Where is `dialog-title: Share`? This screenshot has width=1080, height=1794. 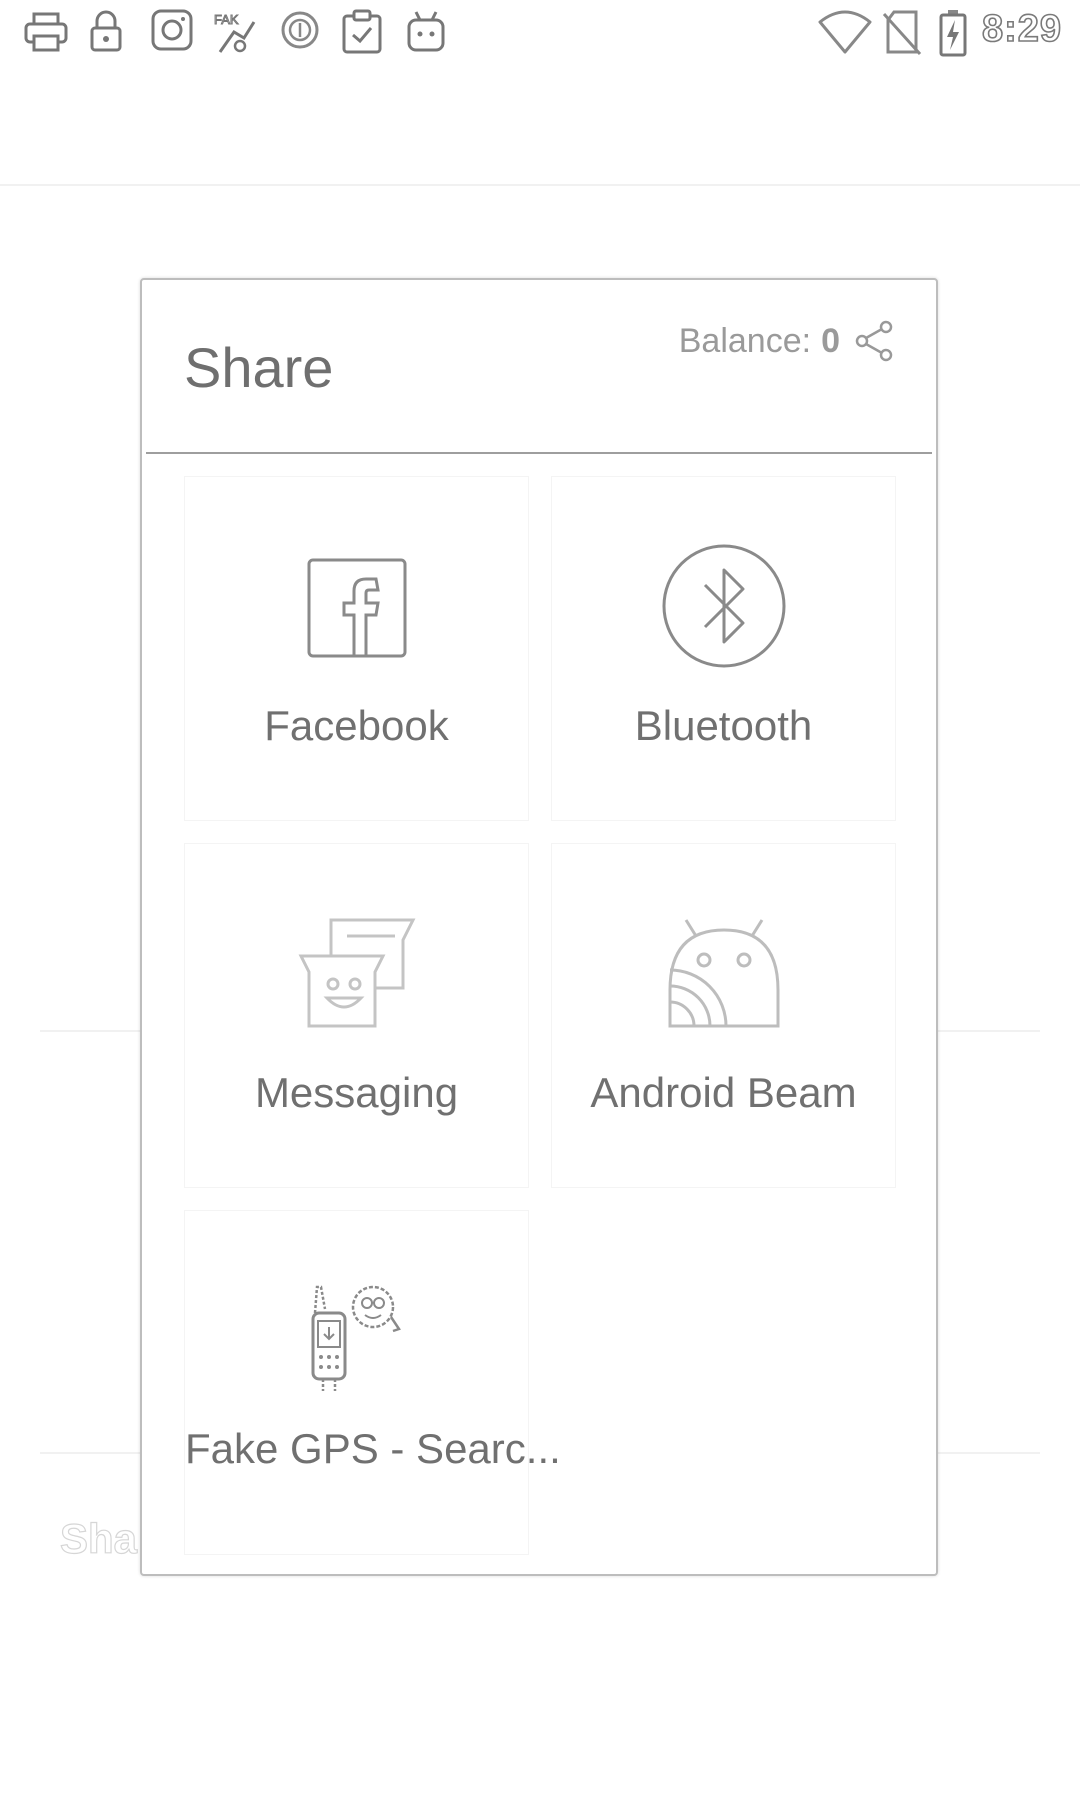
dialog-title: Share is located at coordinates (259, 367).